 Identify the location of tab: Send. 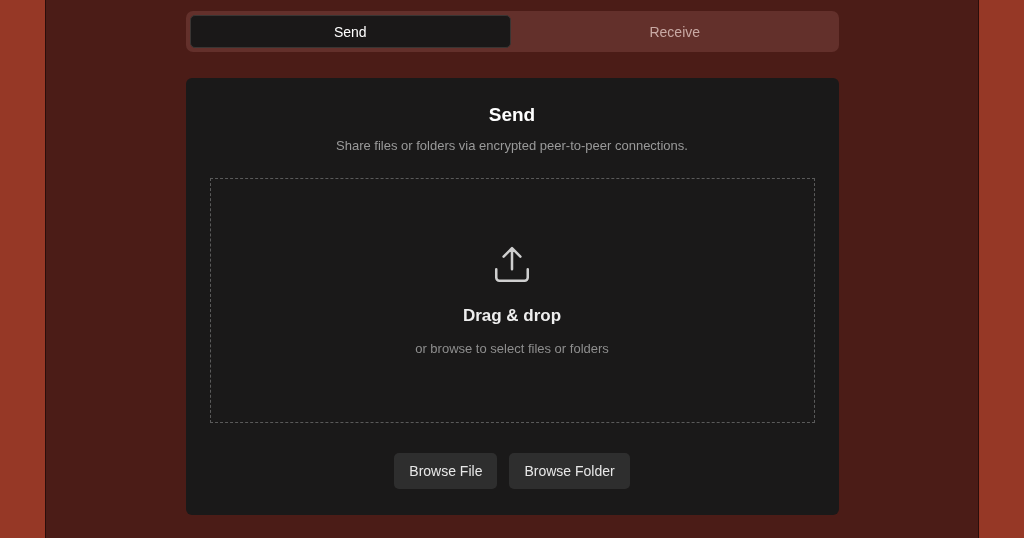
(350, 31).